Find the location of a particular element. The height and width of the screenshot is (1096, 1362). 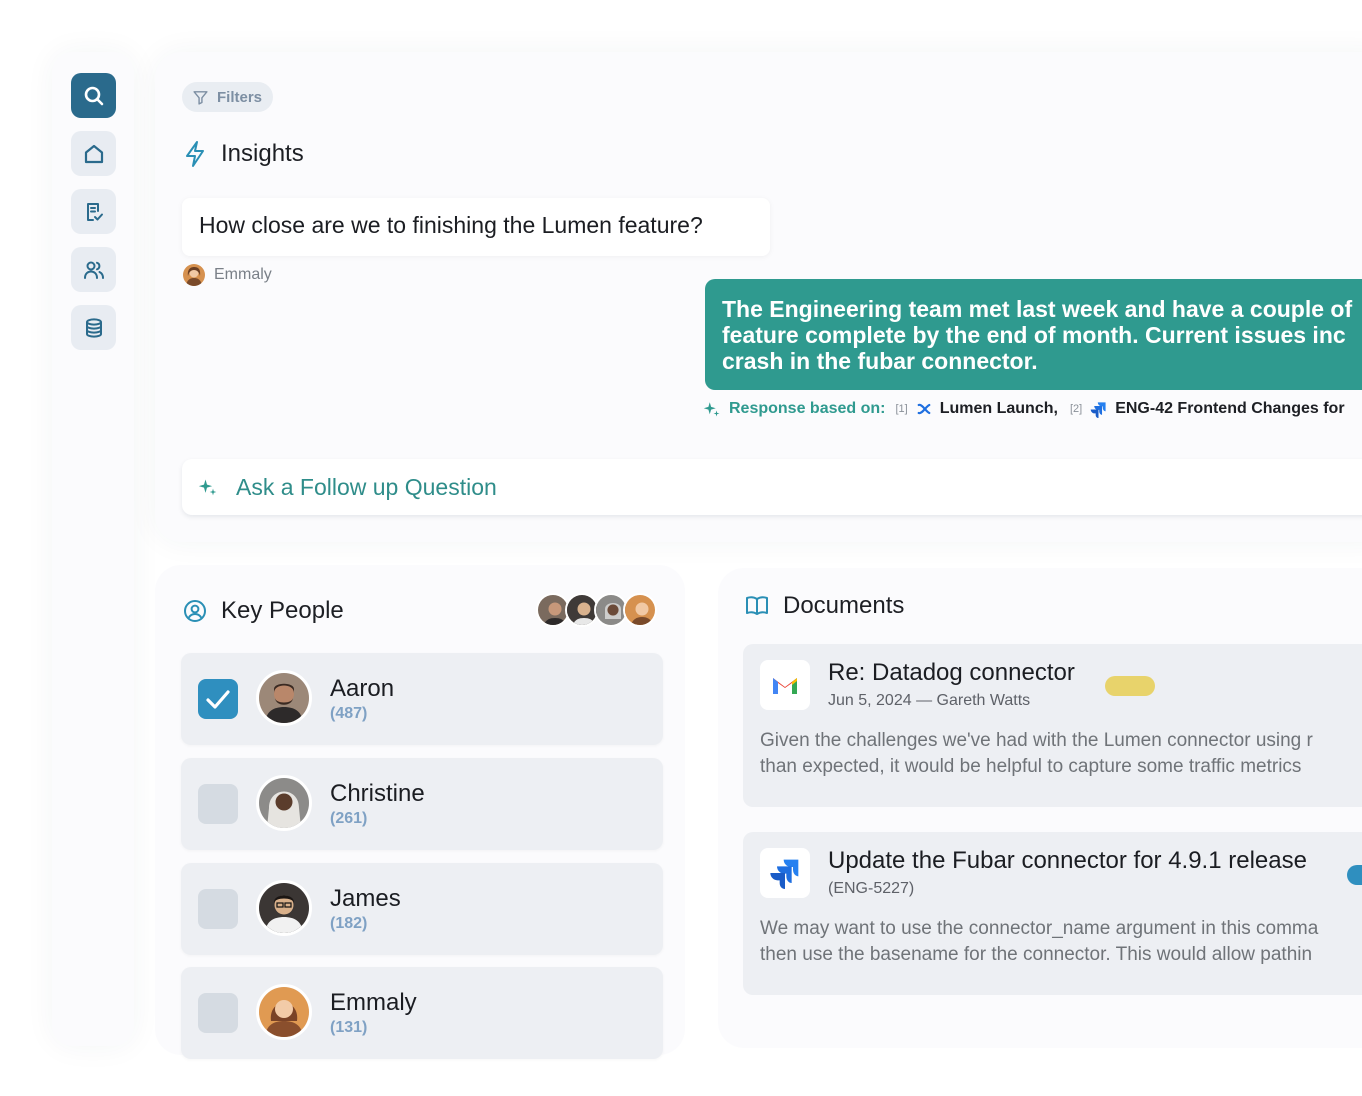

key-people-title: Key People is located at coordinates (282, 610).